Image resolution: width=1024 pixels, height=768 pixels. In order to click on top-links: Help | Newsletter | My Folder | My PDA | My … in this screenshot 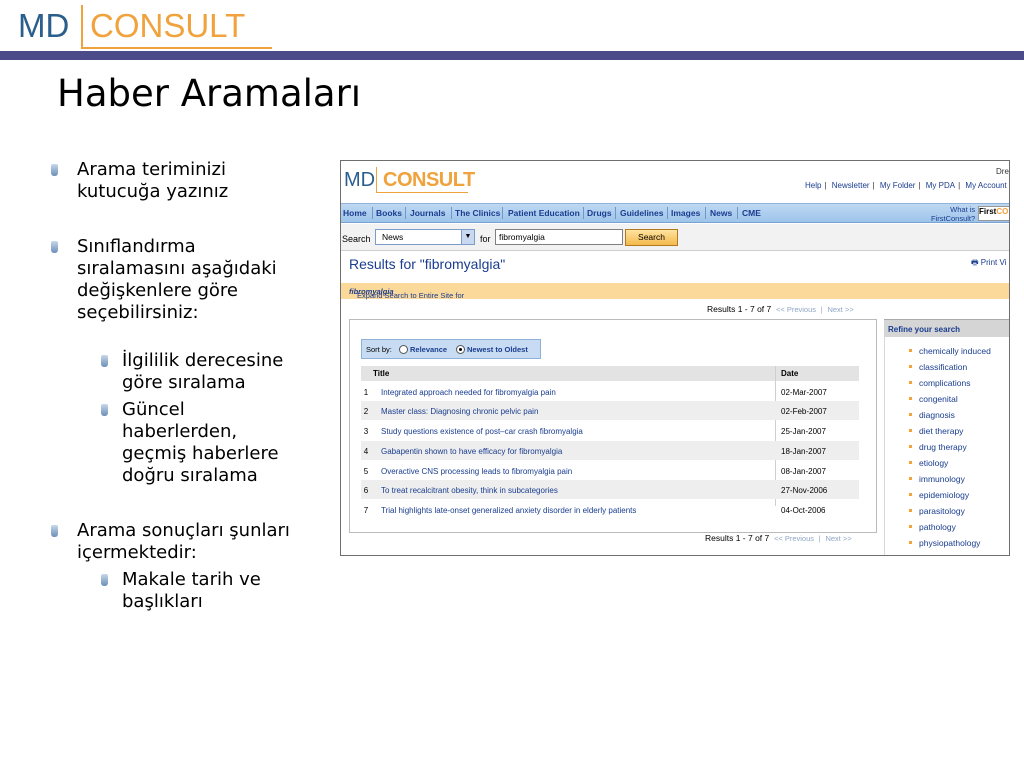, I will do `click(906, 185)`.